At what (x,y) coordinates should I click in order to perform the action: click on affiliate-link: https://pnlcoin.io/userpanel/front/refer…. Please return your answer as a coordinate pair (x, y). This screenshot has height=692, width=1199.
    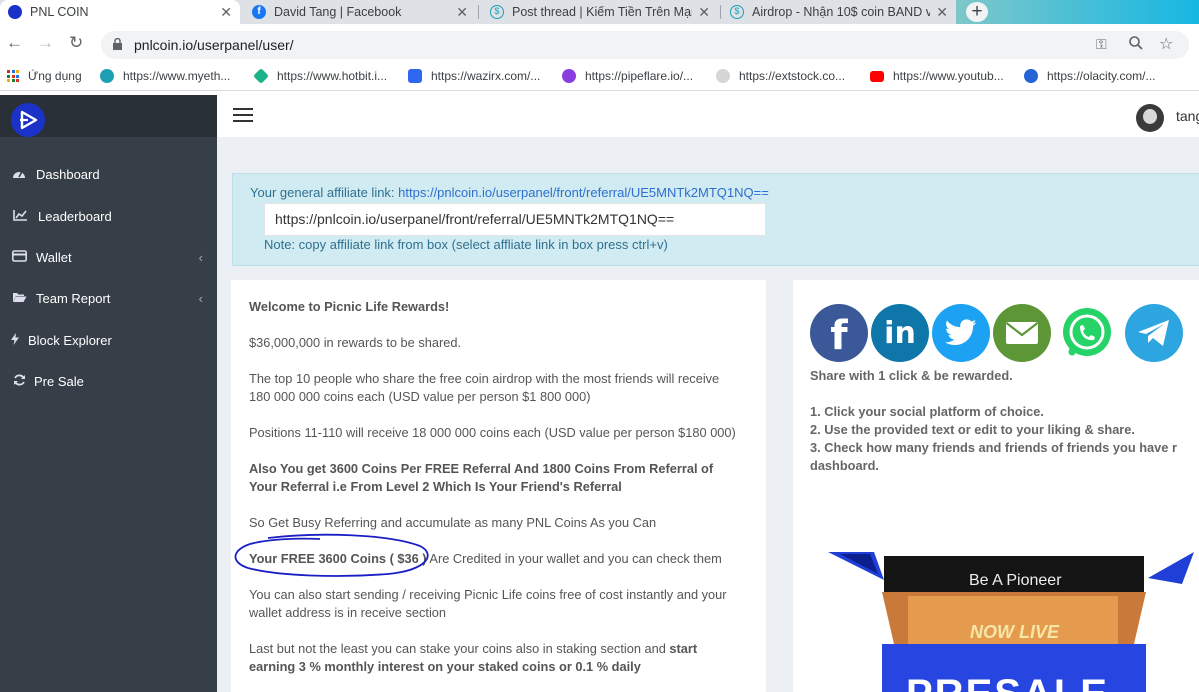
    Looking at the image, I should click on (583, 192).